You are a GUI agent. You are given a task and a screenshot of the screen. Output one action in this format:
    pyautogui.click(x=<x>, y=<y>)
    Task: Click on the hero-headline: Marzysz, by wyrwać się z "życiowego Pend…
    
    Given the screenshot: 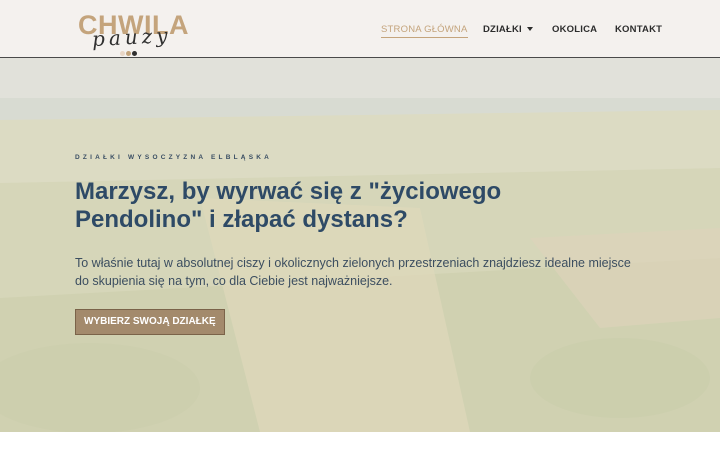 What is the action you would take?
    pyautogui.click(x=288, y=205)
    